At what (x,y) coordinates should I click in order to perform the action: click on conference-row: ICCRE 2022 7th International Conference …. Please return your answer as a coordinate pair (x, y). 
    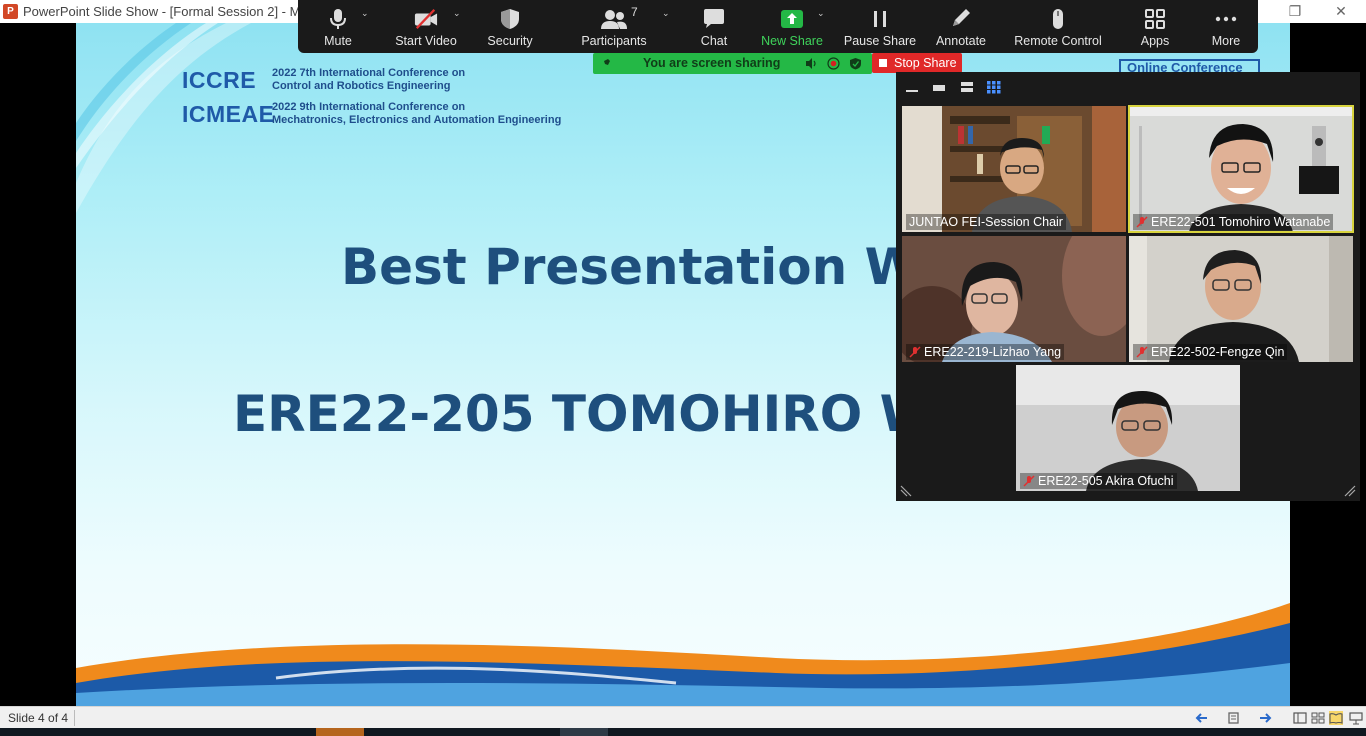
    Looking at the image, I should click on (371, 80).